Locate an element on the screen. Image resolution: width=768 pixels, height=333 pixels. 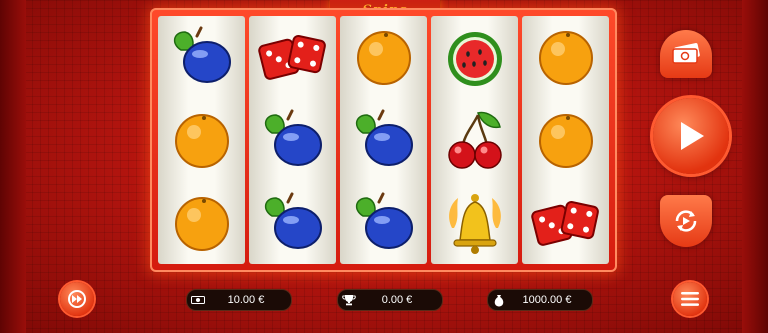
bell-icon is located at coordinates (474, 223).